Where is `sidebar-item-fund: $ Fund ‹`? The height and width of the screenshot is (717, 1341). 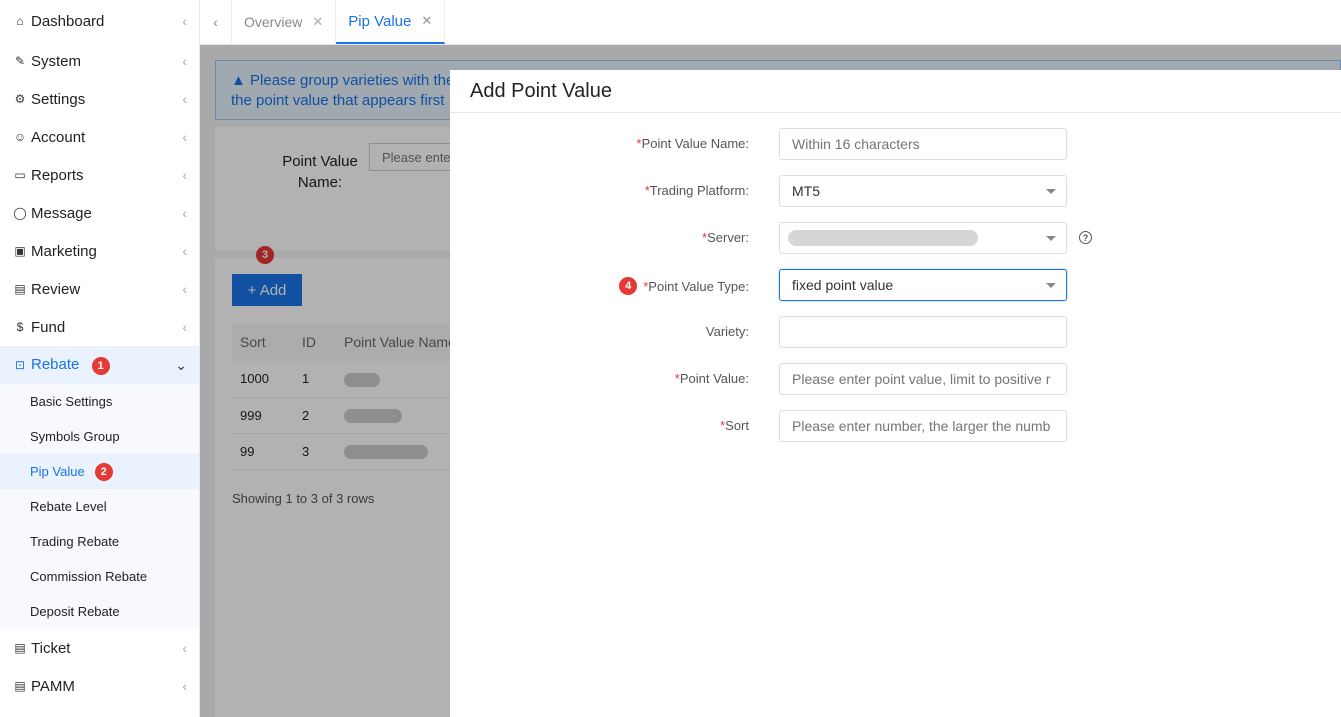
sidebar-item-fund: $ Fund ‹ is located at coordinates (99, 327).